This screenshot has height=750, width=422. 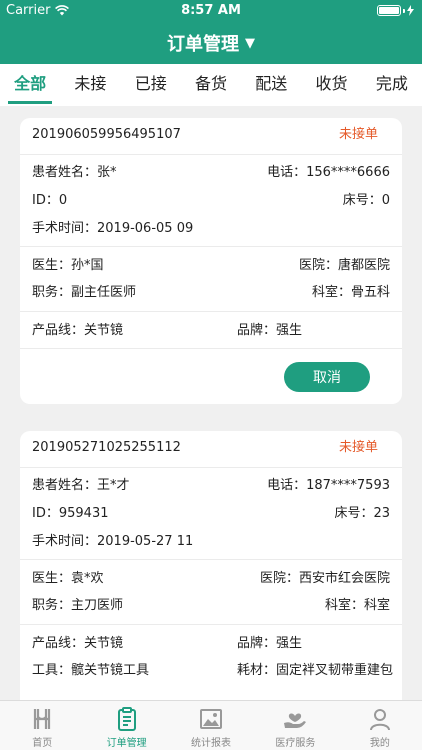 I want to click on status-bar: Carrier 8:57 AM, so click(x=211, y=11).